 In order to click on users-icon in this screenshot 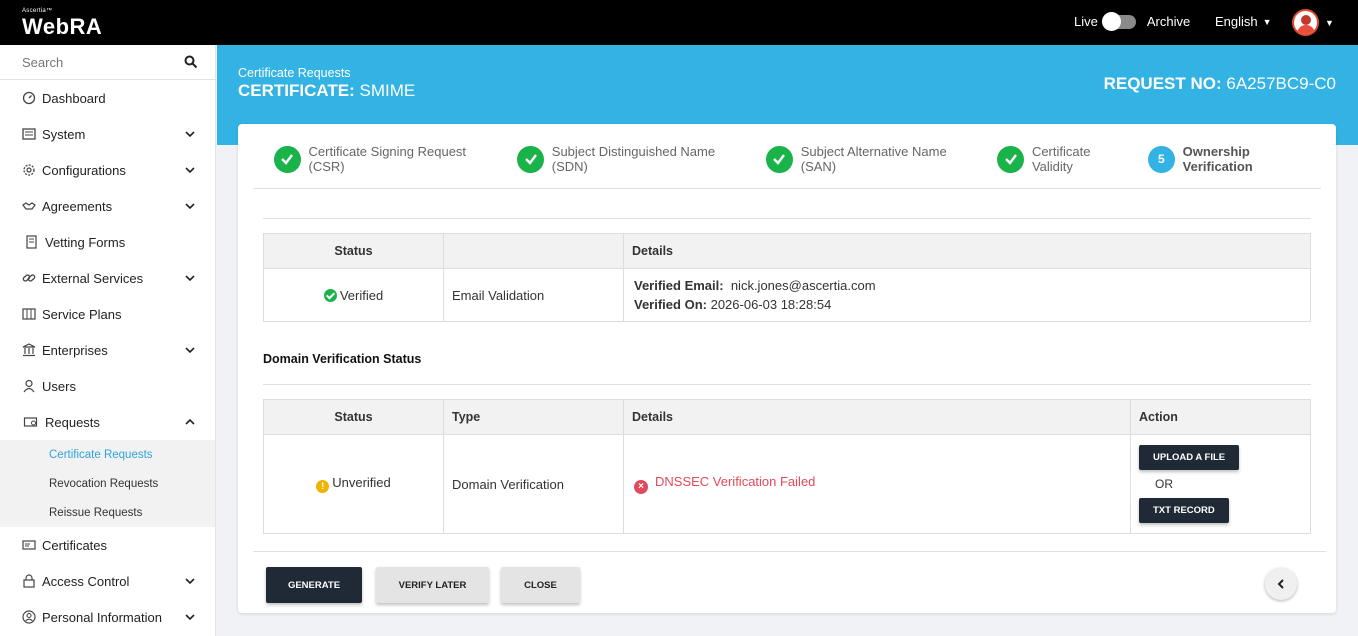, I will do `click(29, 386)`.